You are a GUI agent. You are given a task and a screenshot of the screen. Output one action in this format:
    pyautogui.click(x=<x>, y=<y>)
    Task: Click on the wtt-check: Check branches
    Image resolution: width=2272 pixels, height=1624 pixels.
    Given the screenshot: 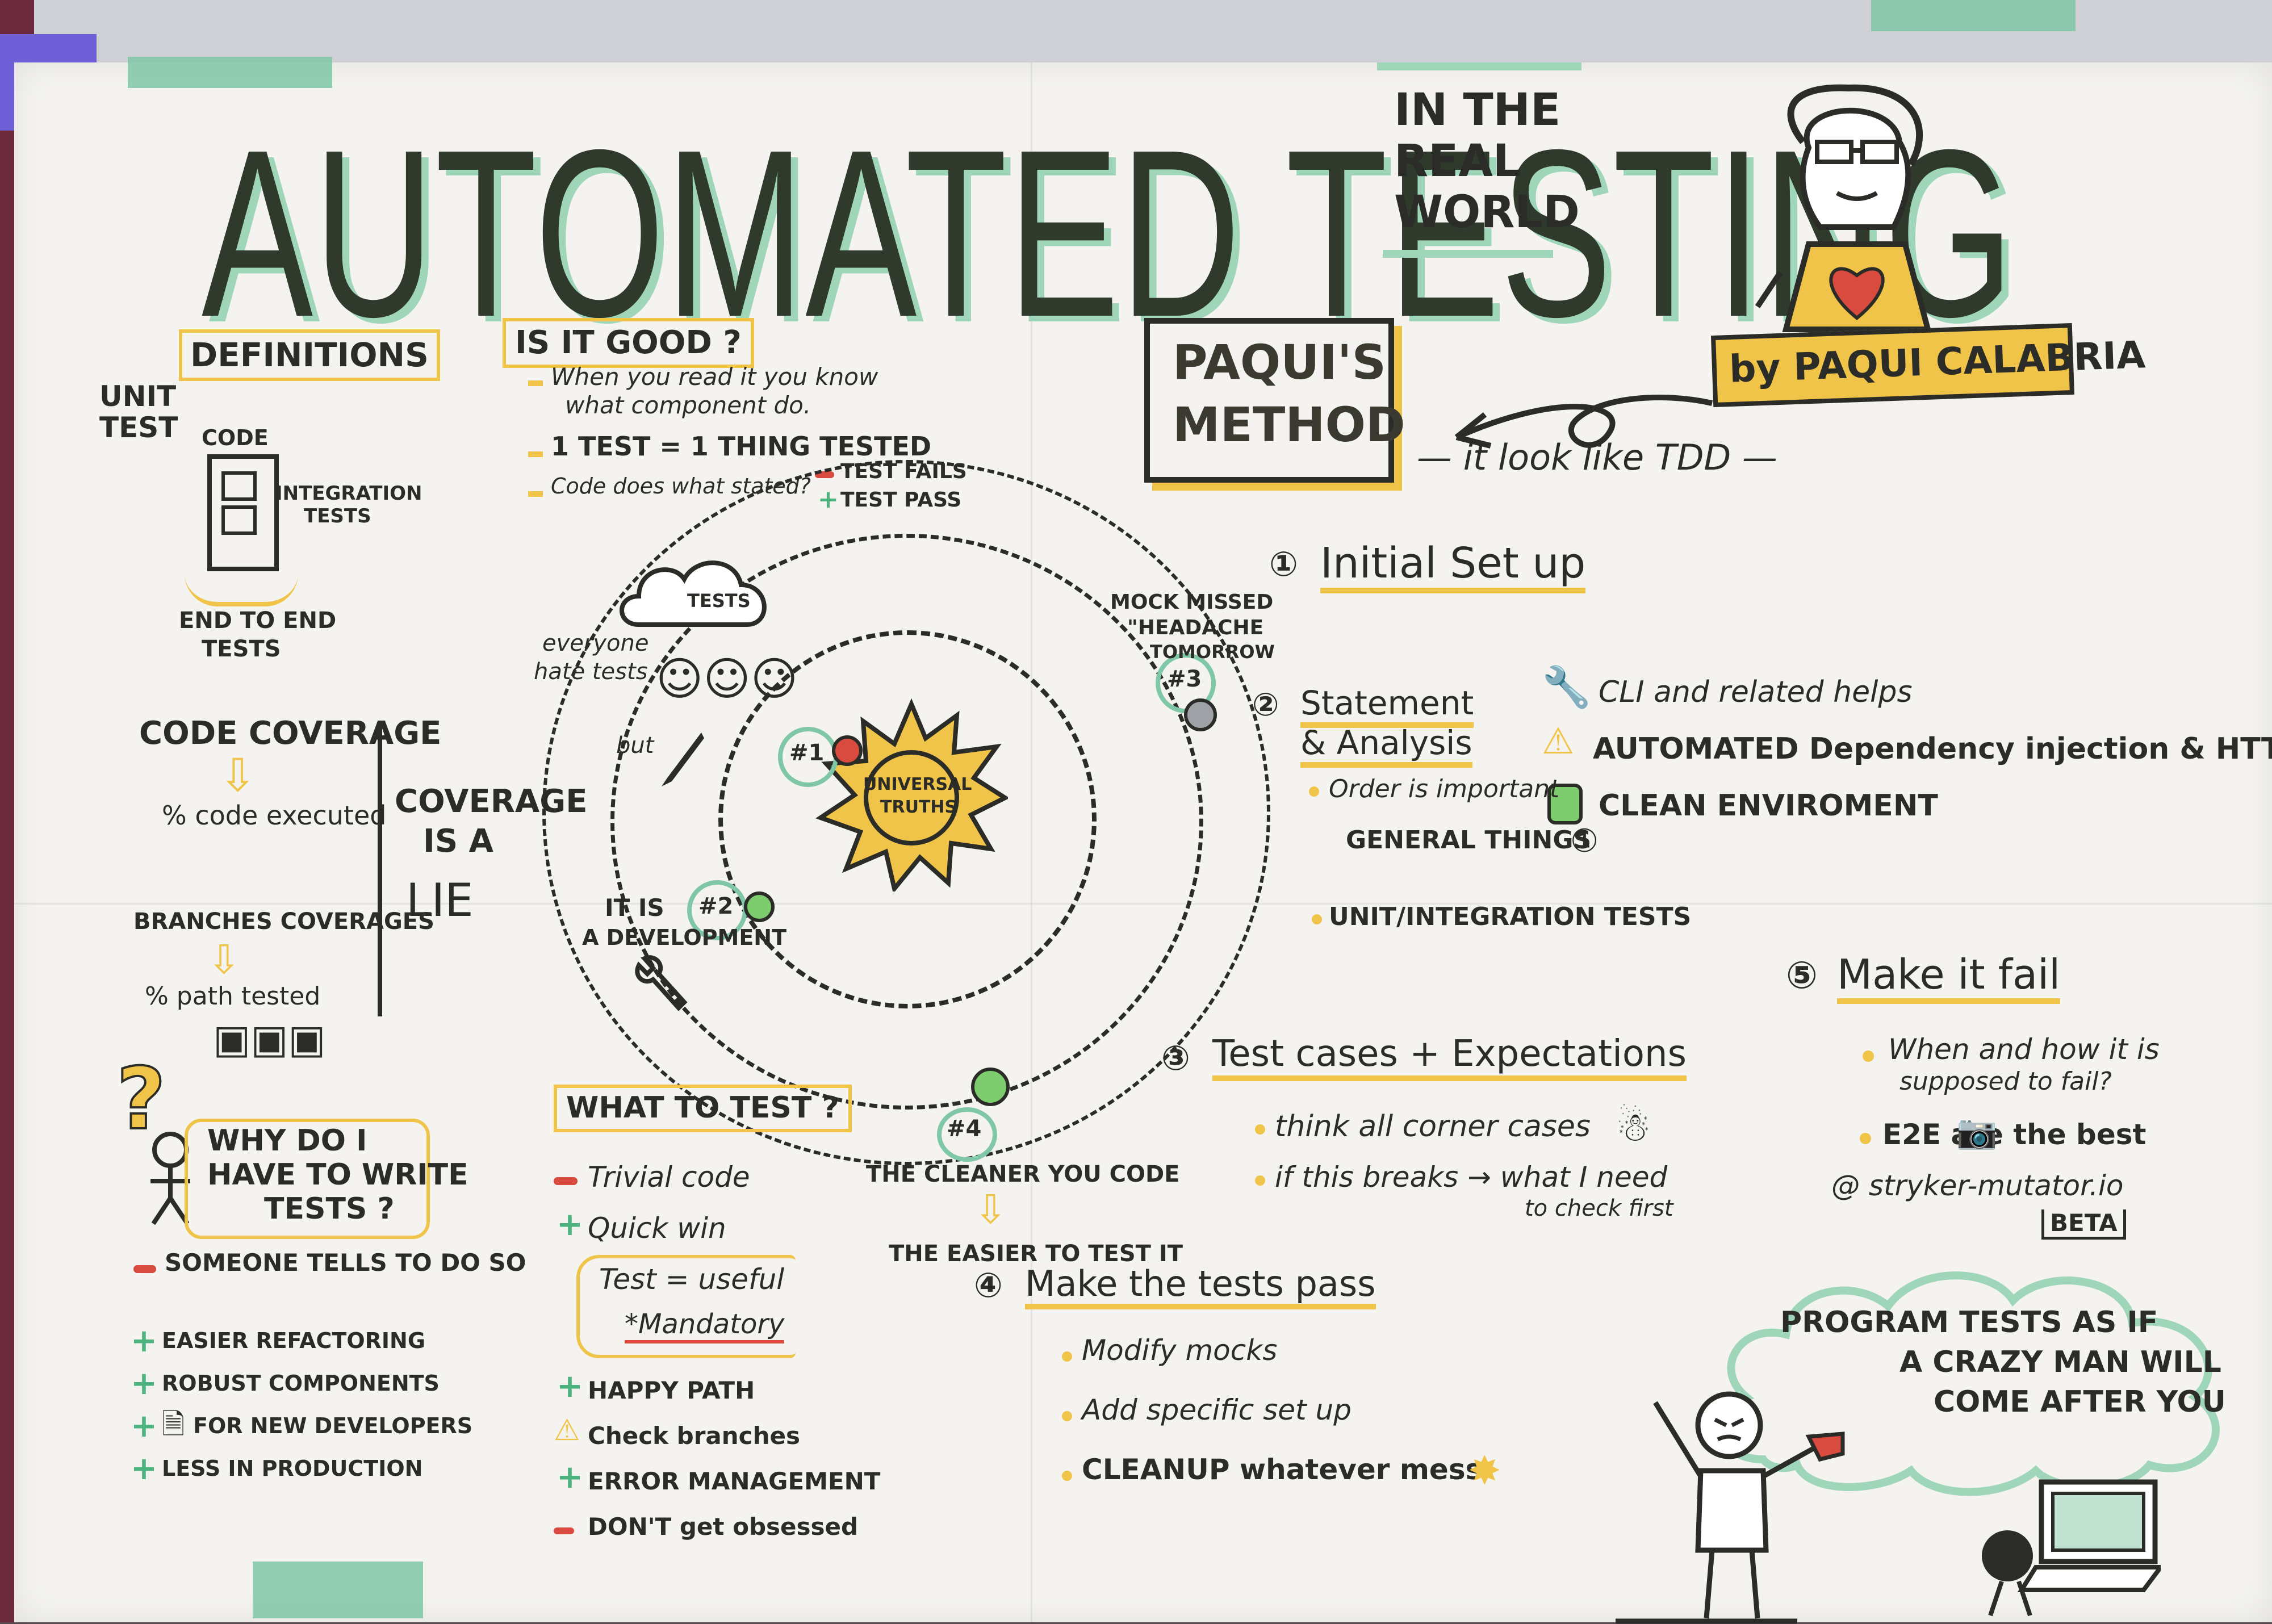 What is the action you would take?
    pyautogui.click(x=694, y=1436)
    